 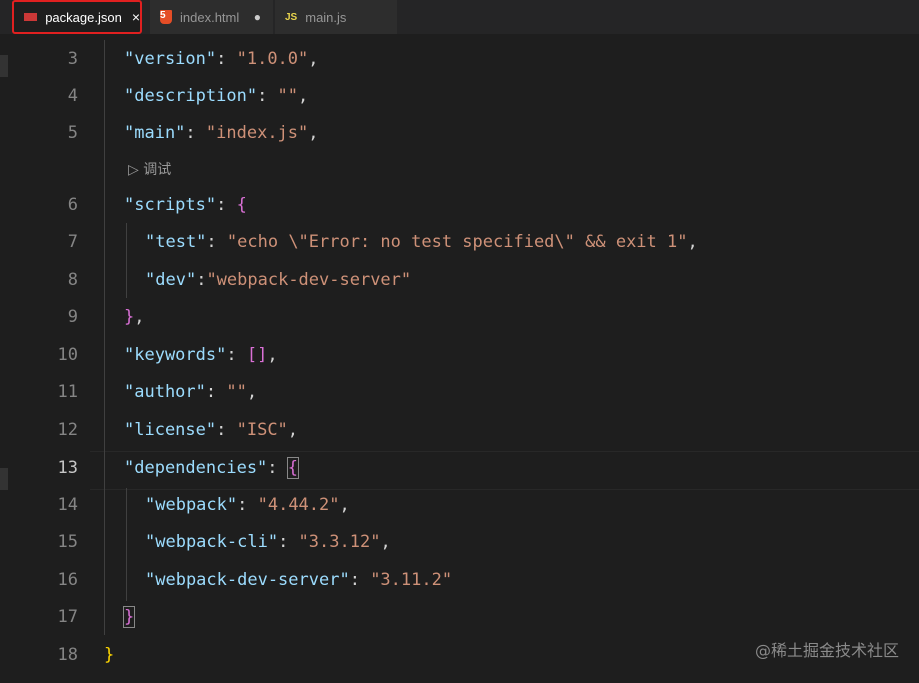 What do you see at coordinates (257, 133) in the screenshot?
I see `json-string: "index.js"` at bounding box center [257, 133].